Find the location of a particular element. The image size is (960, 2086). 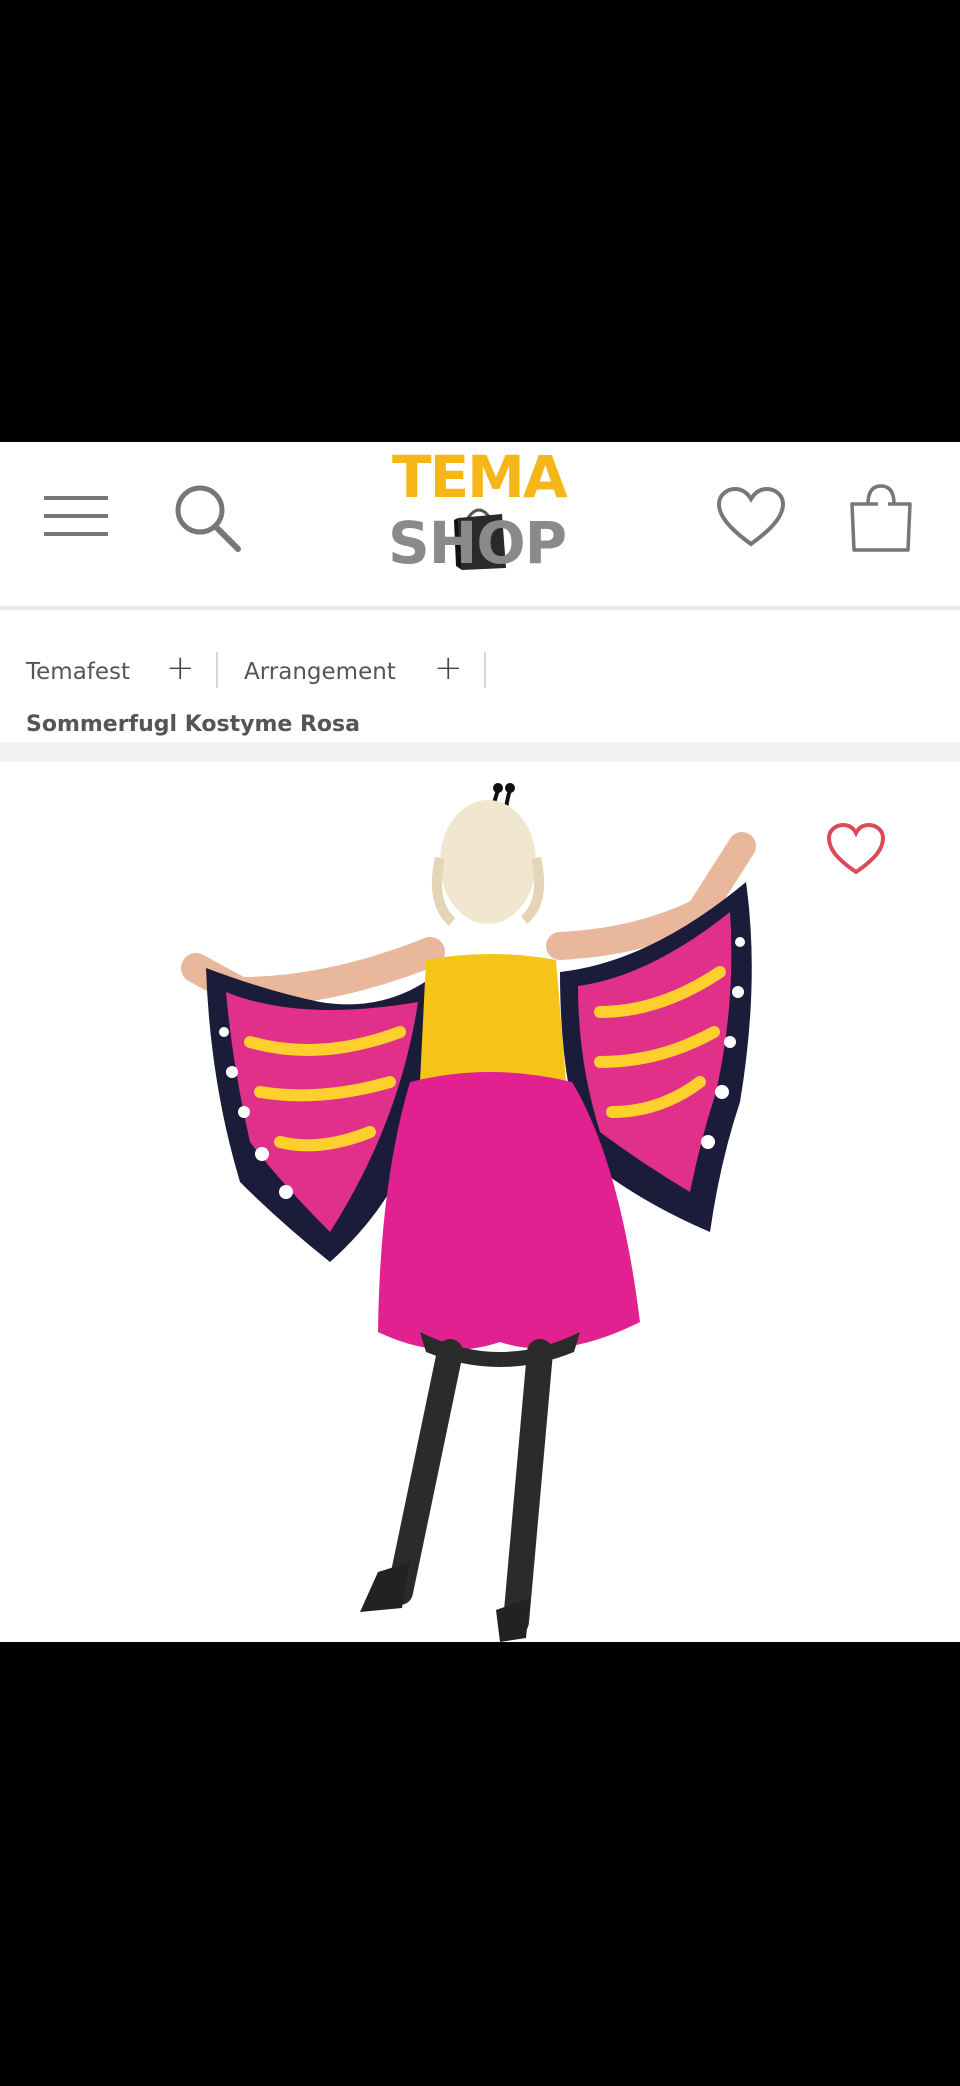

cart-button is located at coordinates (881, 518).